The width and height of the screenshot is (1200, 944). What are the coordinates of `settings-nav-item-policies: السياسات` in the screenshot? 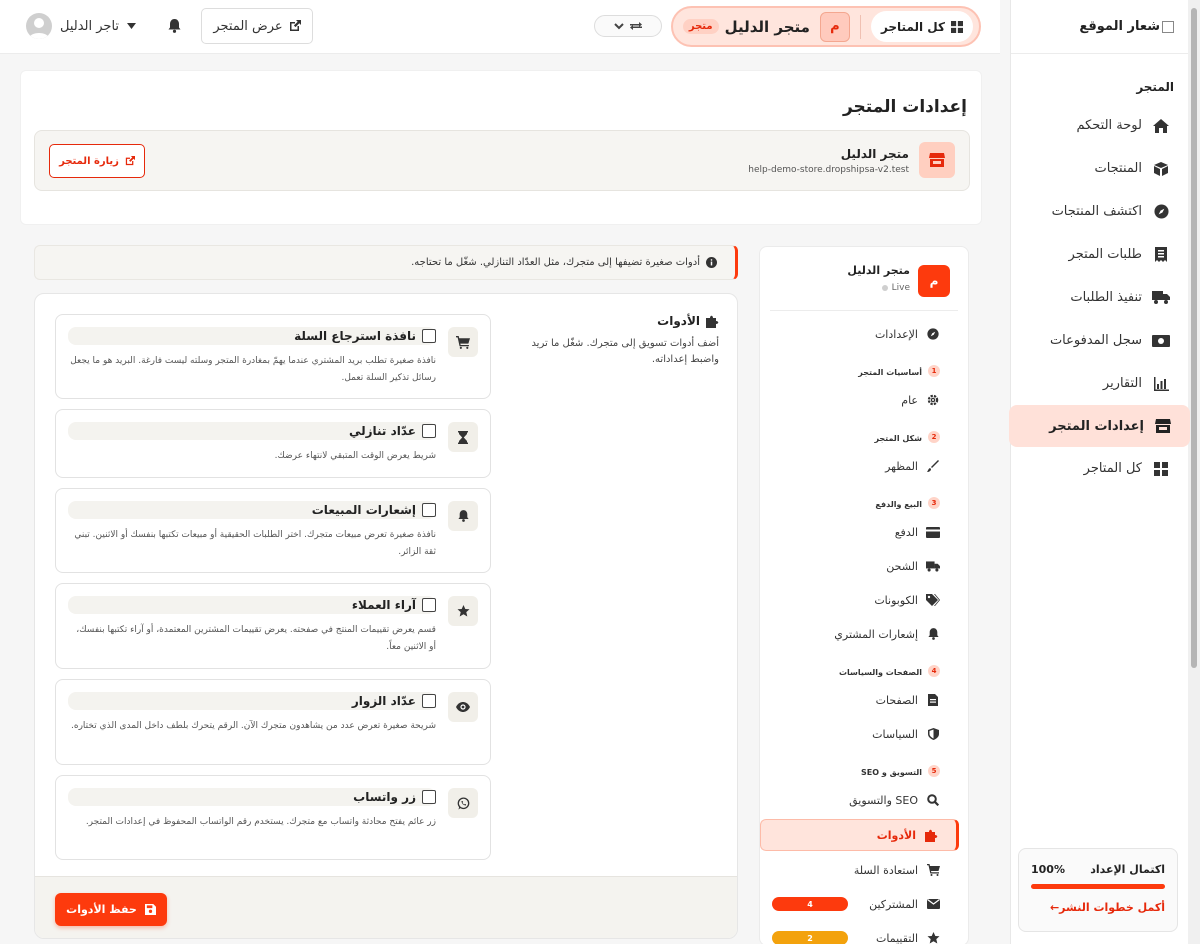 It's located at (864, 734).